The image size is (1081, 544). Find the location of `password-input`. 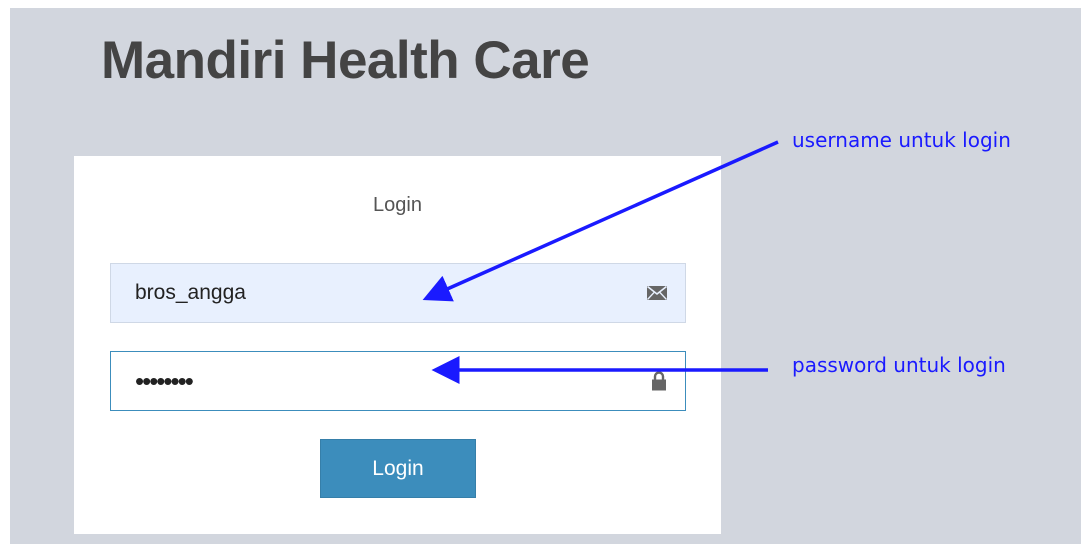

password-input is located at coordinates (398, 381).